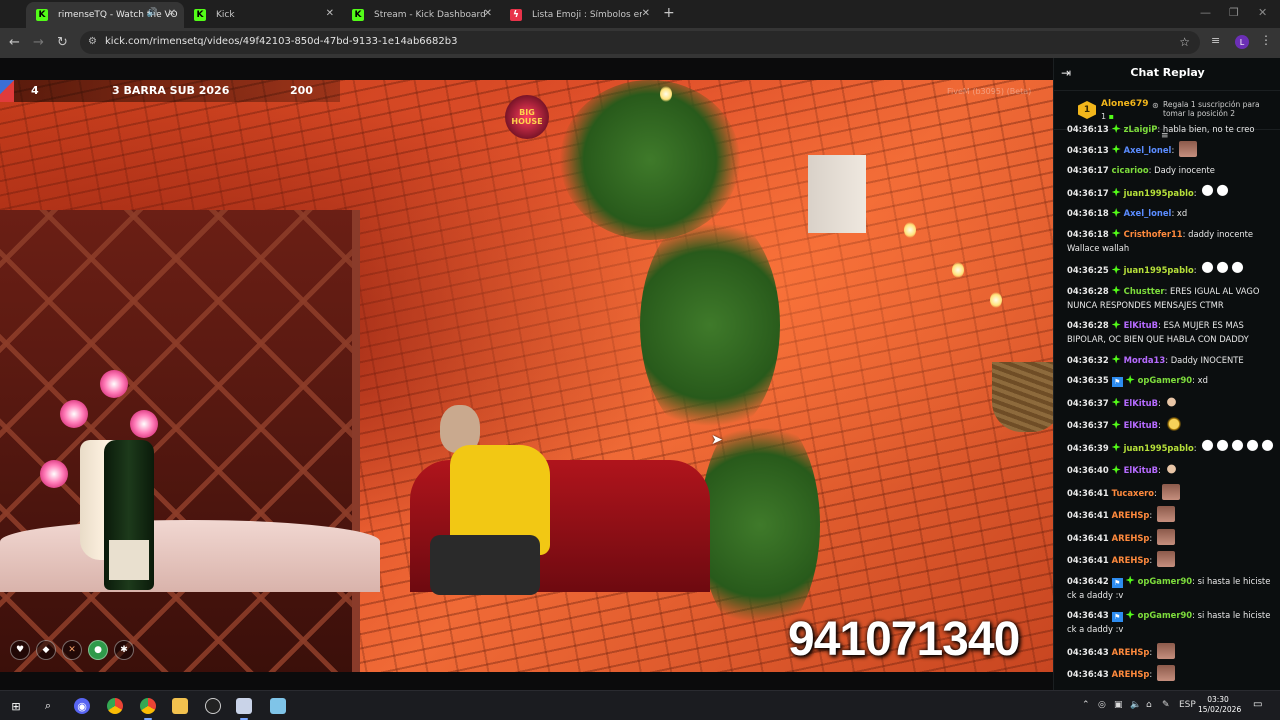 The width and height of the screenshot is (1280, 720). I want to click on notepad-icon, so click(278, 706).